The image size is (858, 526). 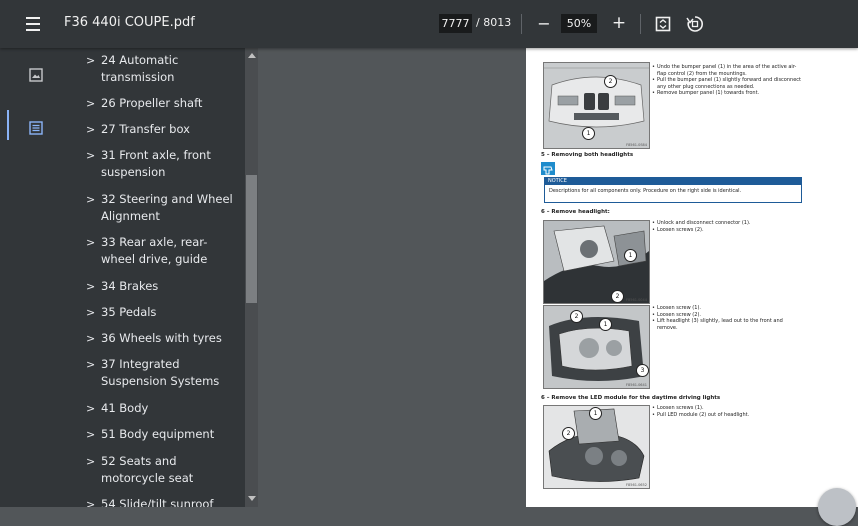 I want to click on page-total: / 8013, so click(x=494, y=22).